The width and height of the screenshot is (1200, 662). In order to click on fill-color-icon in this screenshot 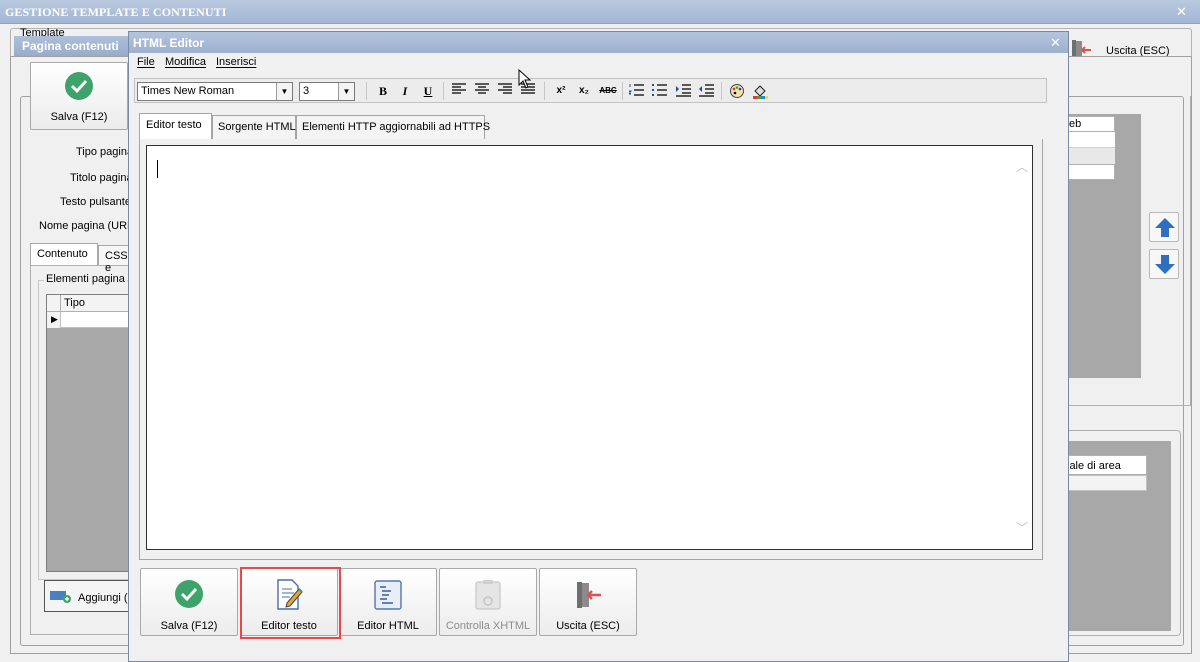, I will do `click(760, 91)`.